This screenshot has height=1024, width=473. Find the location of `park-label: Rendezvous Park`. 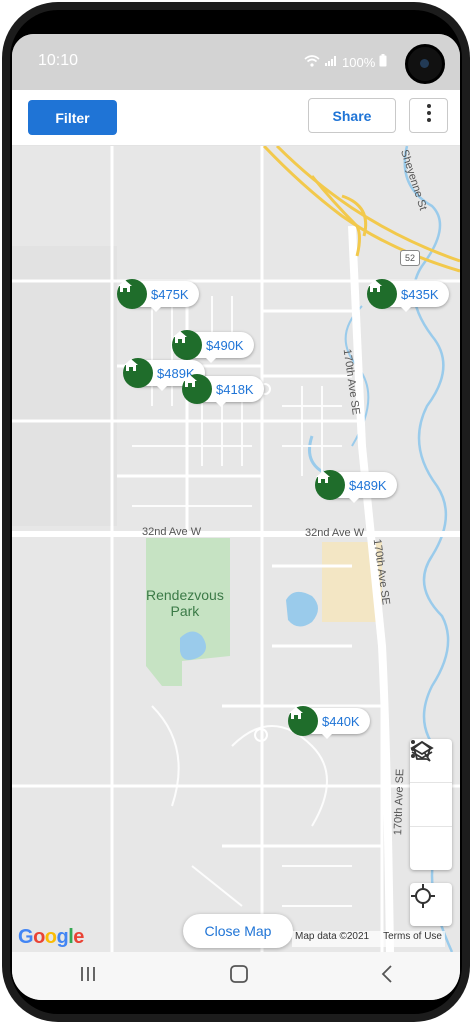

park-label: Rendezvous Park is located at coordinates (185, 603).